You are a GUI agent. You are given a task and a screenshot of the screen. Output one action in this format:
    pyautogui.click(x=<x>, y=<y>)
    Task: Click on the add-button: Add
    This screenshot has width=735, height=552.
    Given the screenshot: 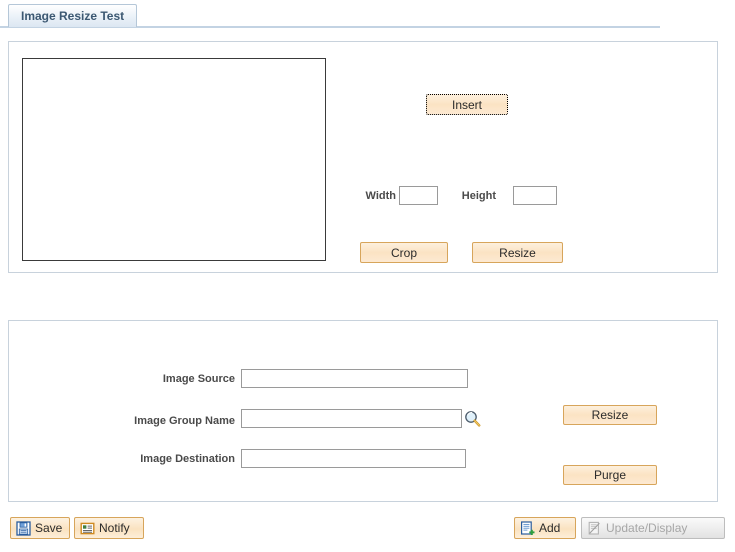 What is the action you would take?
    pyautogui.click(x=545, y=528)
    